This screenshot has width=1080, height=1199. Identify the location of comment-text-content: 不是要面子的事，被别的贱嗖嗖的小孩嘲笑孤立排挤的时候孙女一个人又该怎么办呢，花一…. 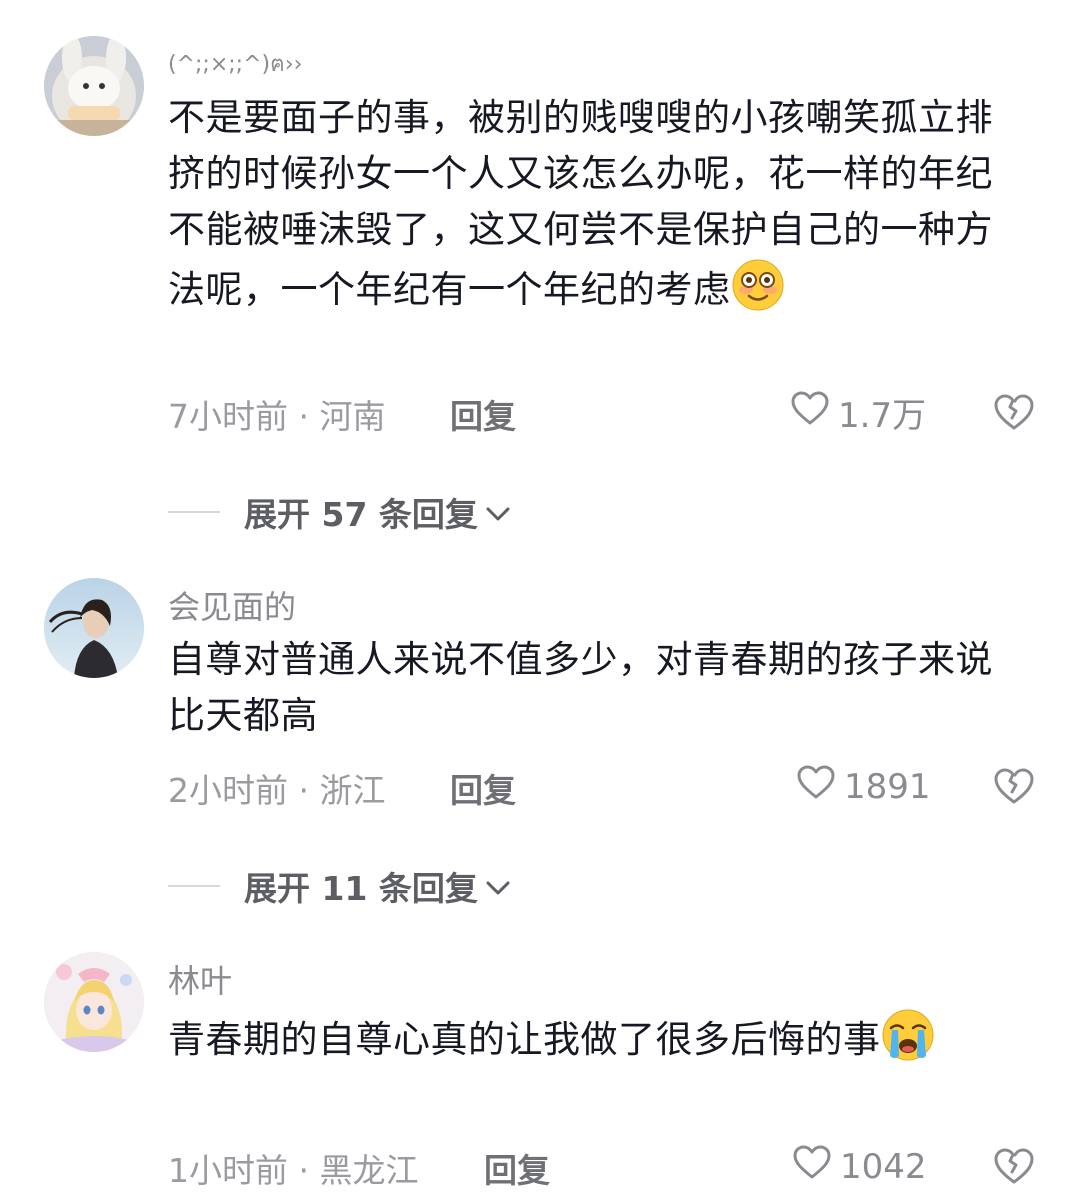
(580, 203).